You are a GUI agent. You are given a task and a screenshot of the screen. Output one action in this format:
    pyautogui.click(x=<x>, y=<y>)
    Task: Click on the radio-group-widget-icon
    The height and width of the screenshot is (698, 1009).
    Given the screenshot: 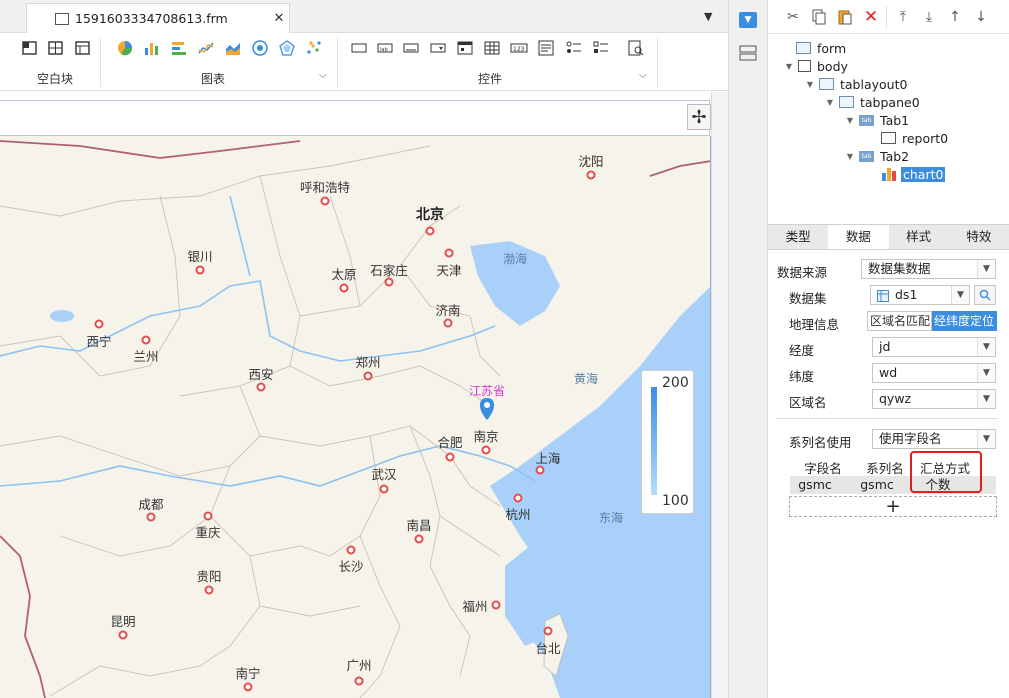 What is the action you would take?
    pyautogui.click(x=574, y=48)
    